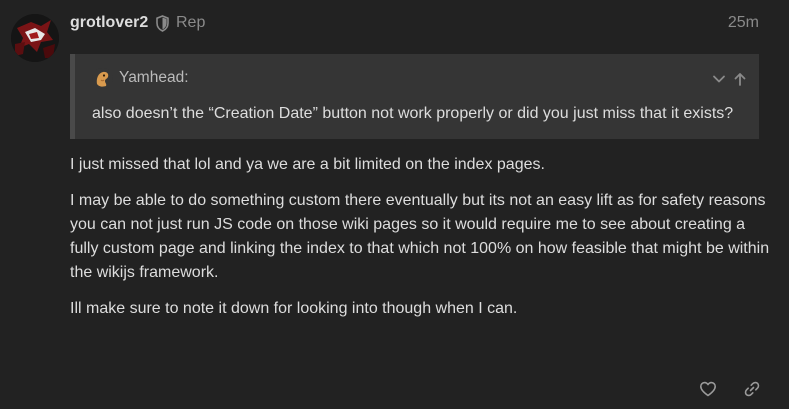  What do you see at coordinates (191, 22) in the screenshot?
I see `user-role: Rep` at bounding box center [191, 22].